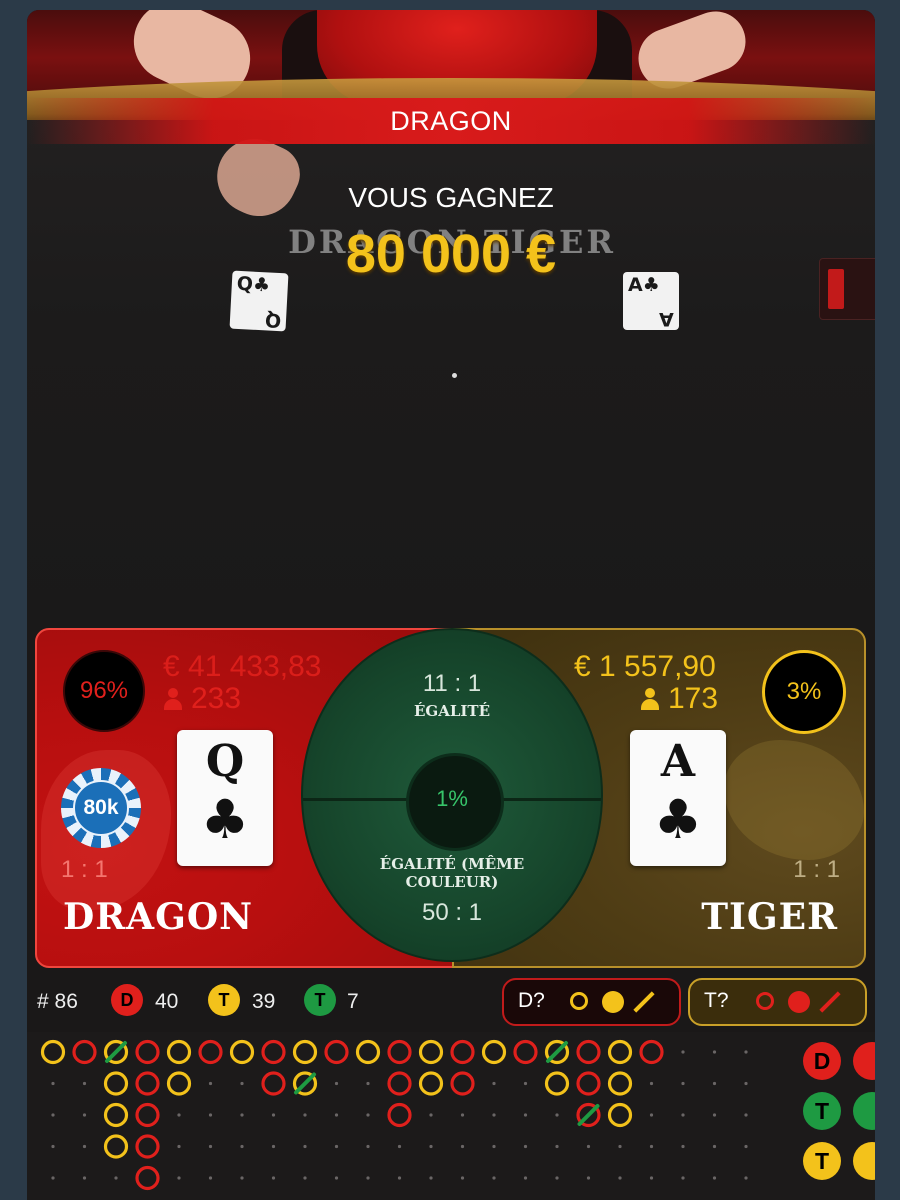 The width and height of the screenshot is (900, 1200). Describe the element at coordinates (259, 301) in the screenshot. I see `table-card-dragon: Q♣ Q` at that location.